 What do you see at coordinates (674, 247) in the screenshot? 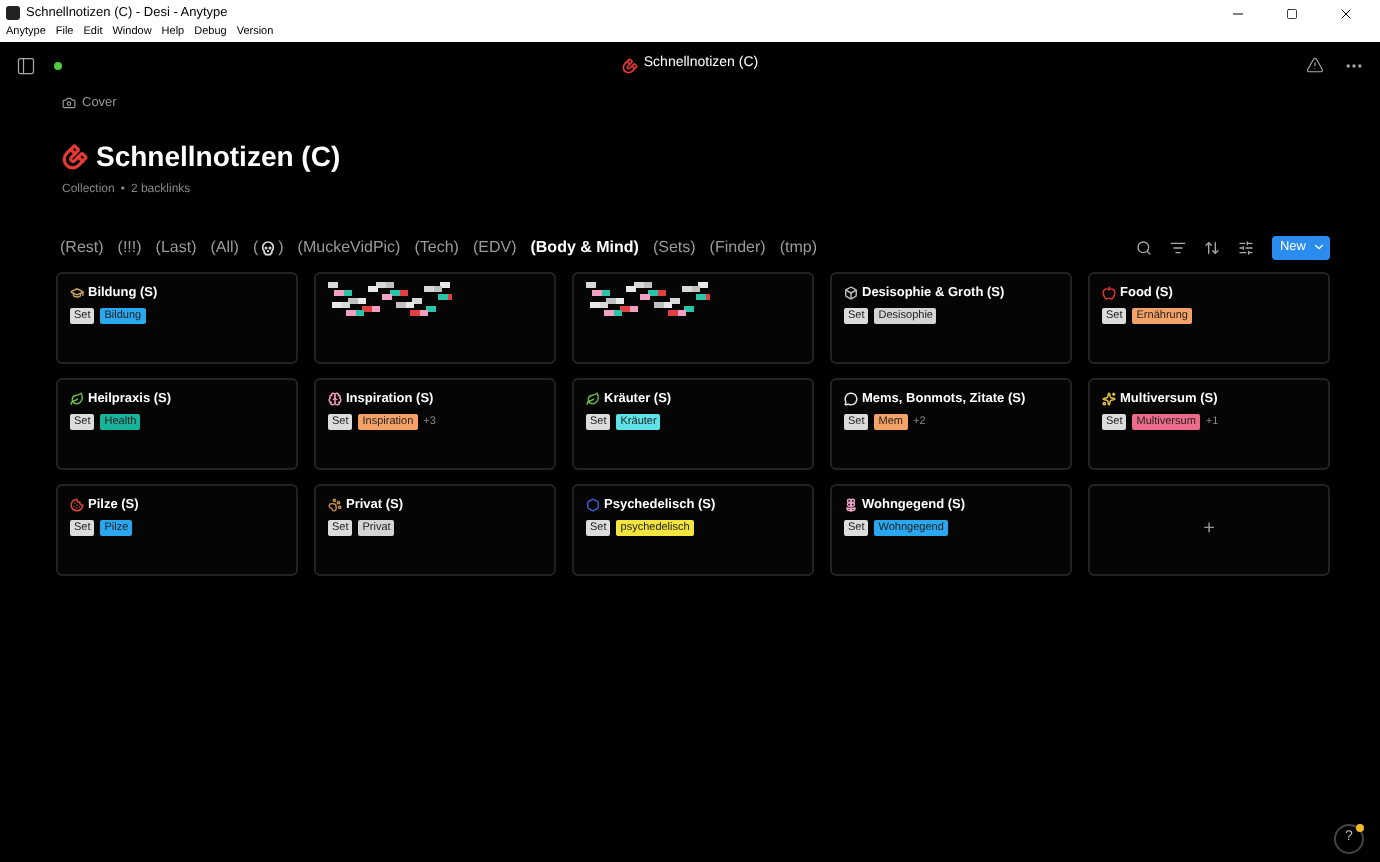
I see `view-tab: (Sets)` at bounding box center [674, 247].